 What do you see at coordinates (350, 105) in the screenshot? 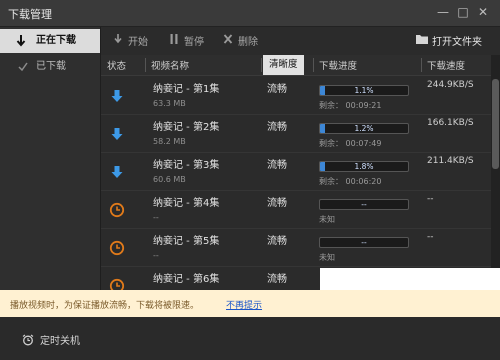
I see `remaining-time: 剩余： 00:09:21` at bounding box center [350, 105].